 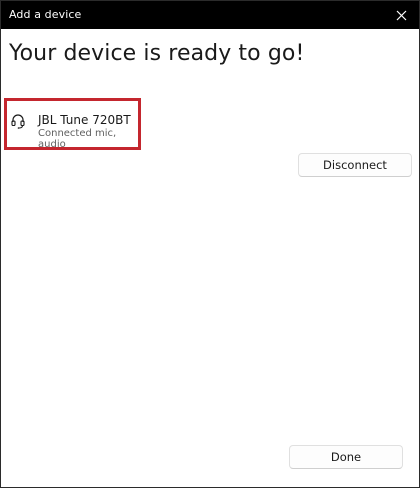 I want to click on headset-icon, so click(x=18, y=121).